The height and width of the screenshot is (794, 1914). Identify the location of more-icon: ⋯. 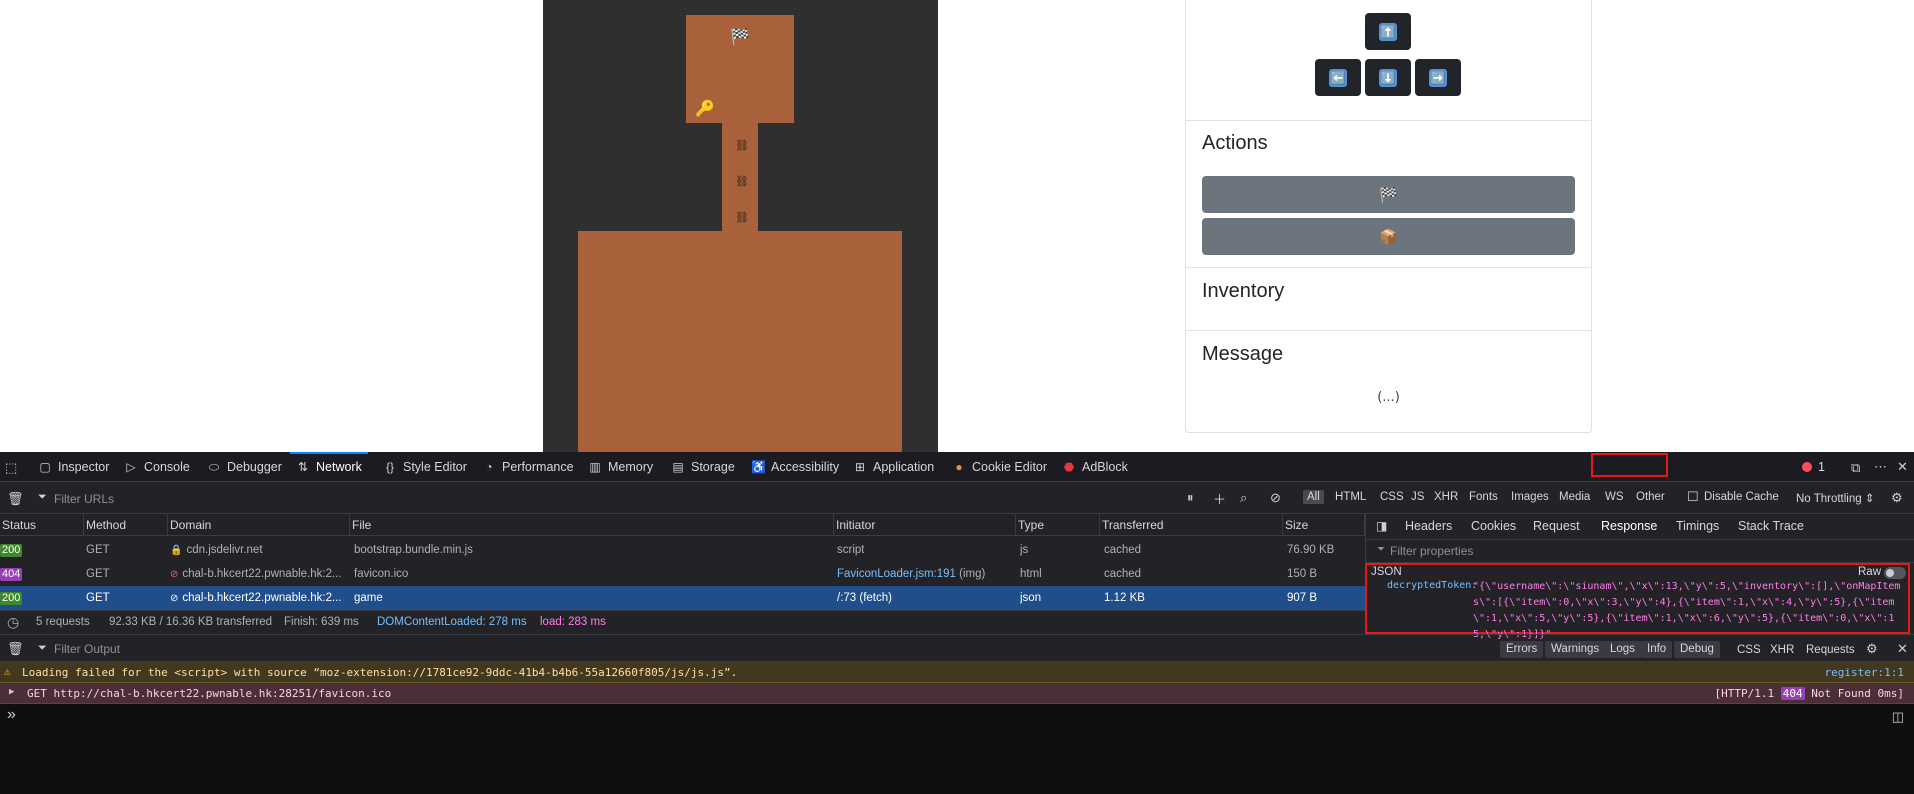
(1880, 467).